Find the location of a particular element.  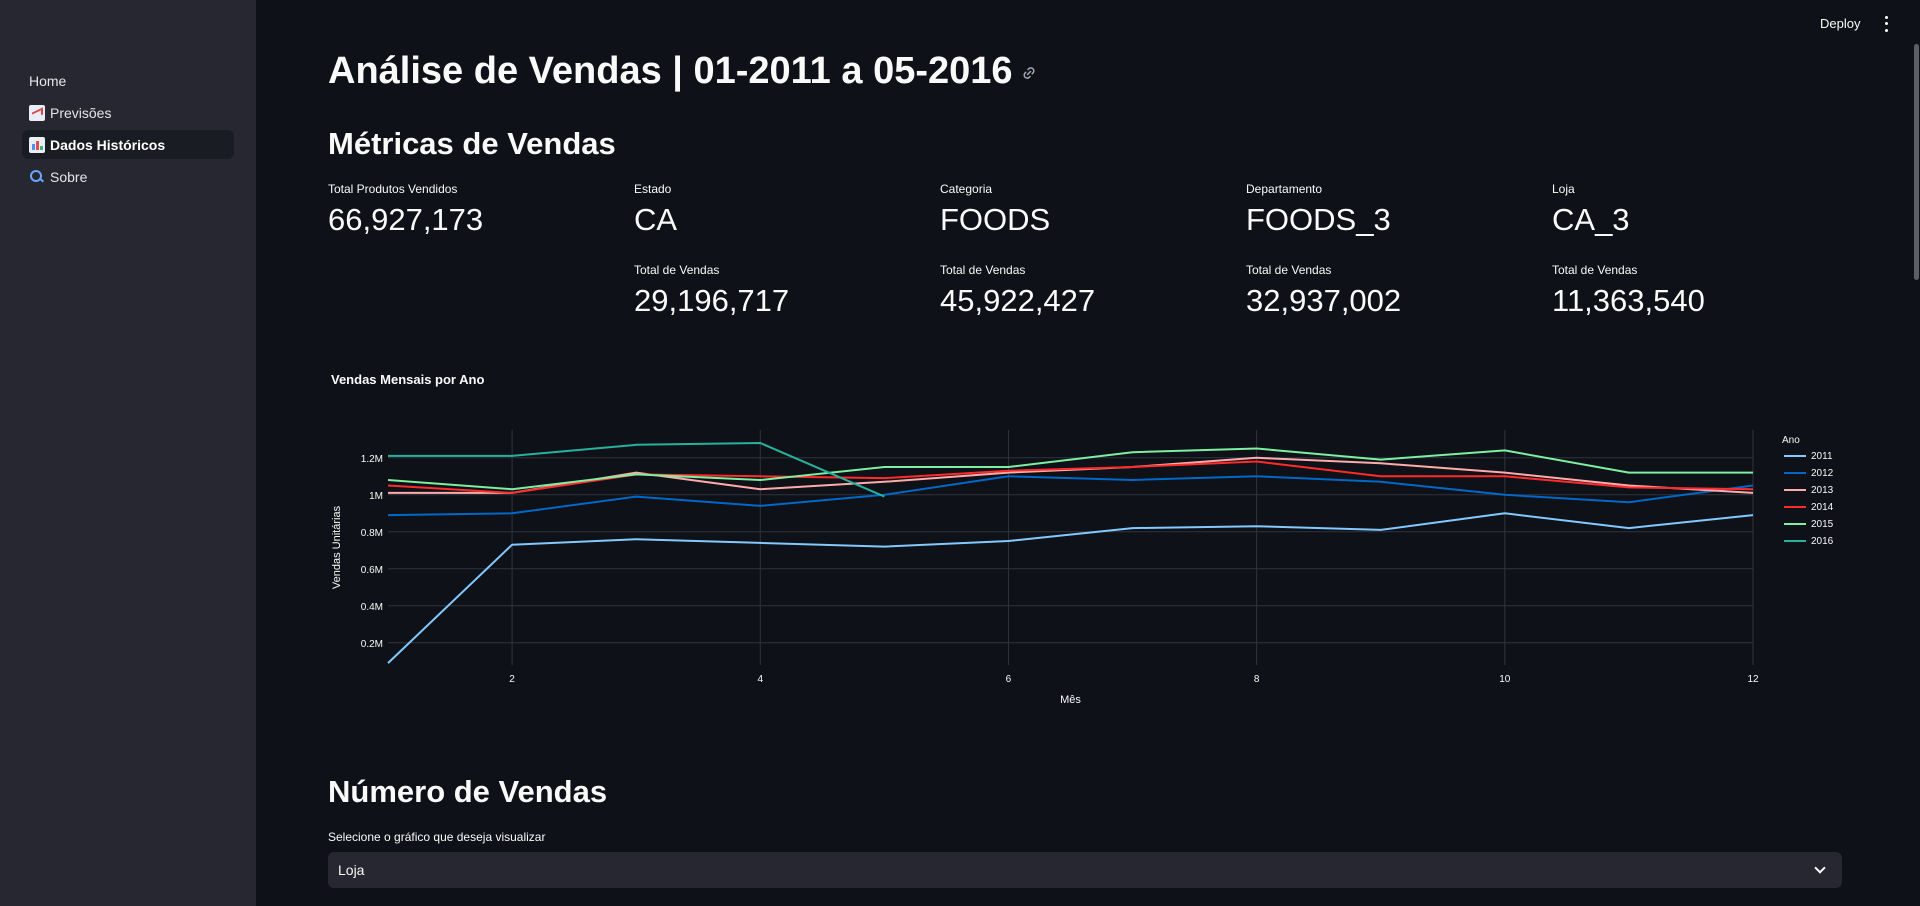

metric-value: 11,363,540 is located at coordinates (1628, 300).